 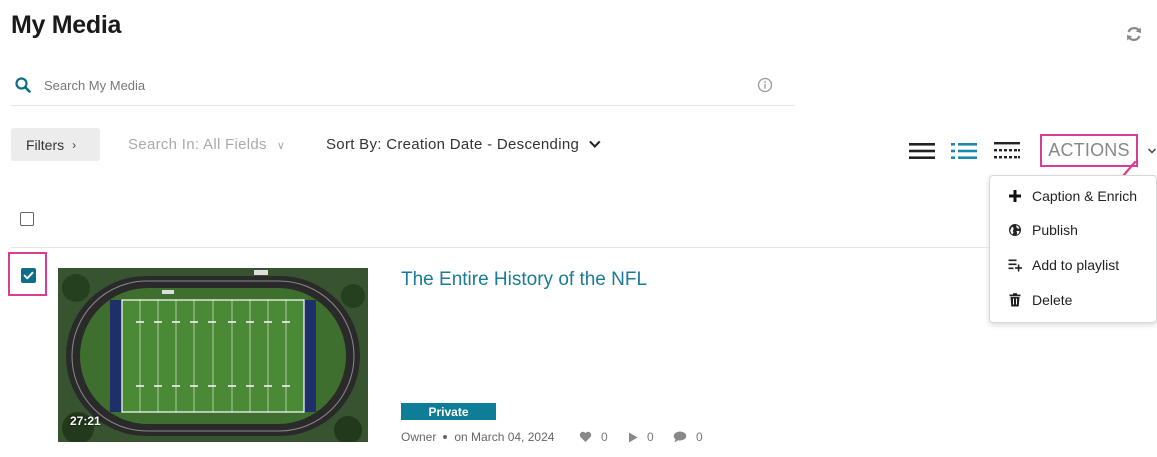 I want to click on menu-item-delete: Delete, so click(x=1073, y=301).